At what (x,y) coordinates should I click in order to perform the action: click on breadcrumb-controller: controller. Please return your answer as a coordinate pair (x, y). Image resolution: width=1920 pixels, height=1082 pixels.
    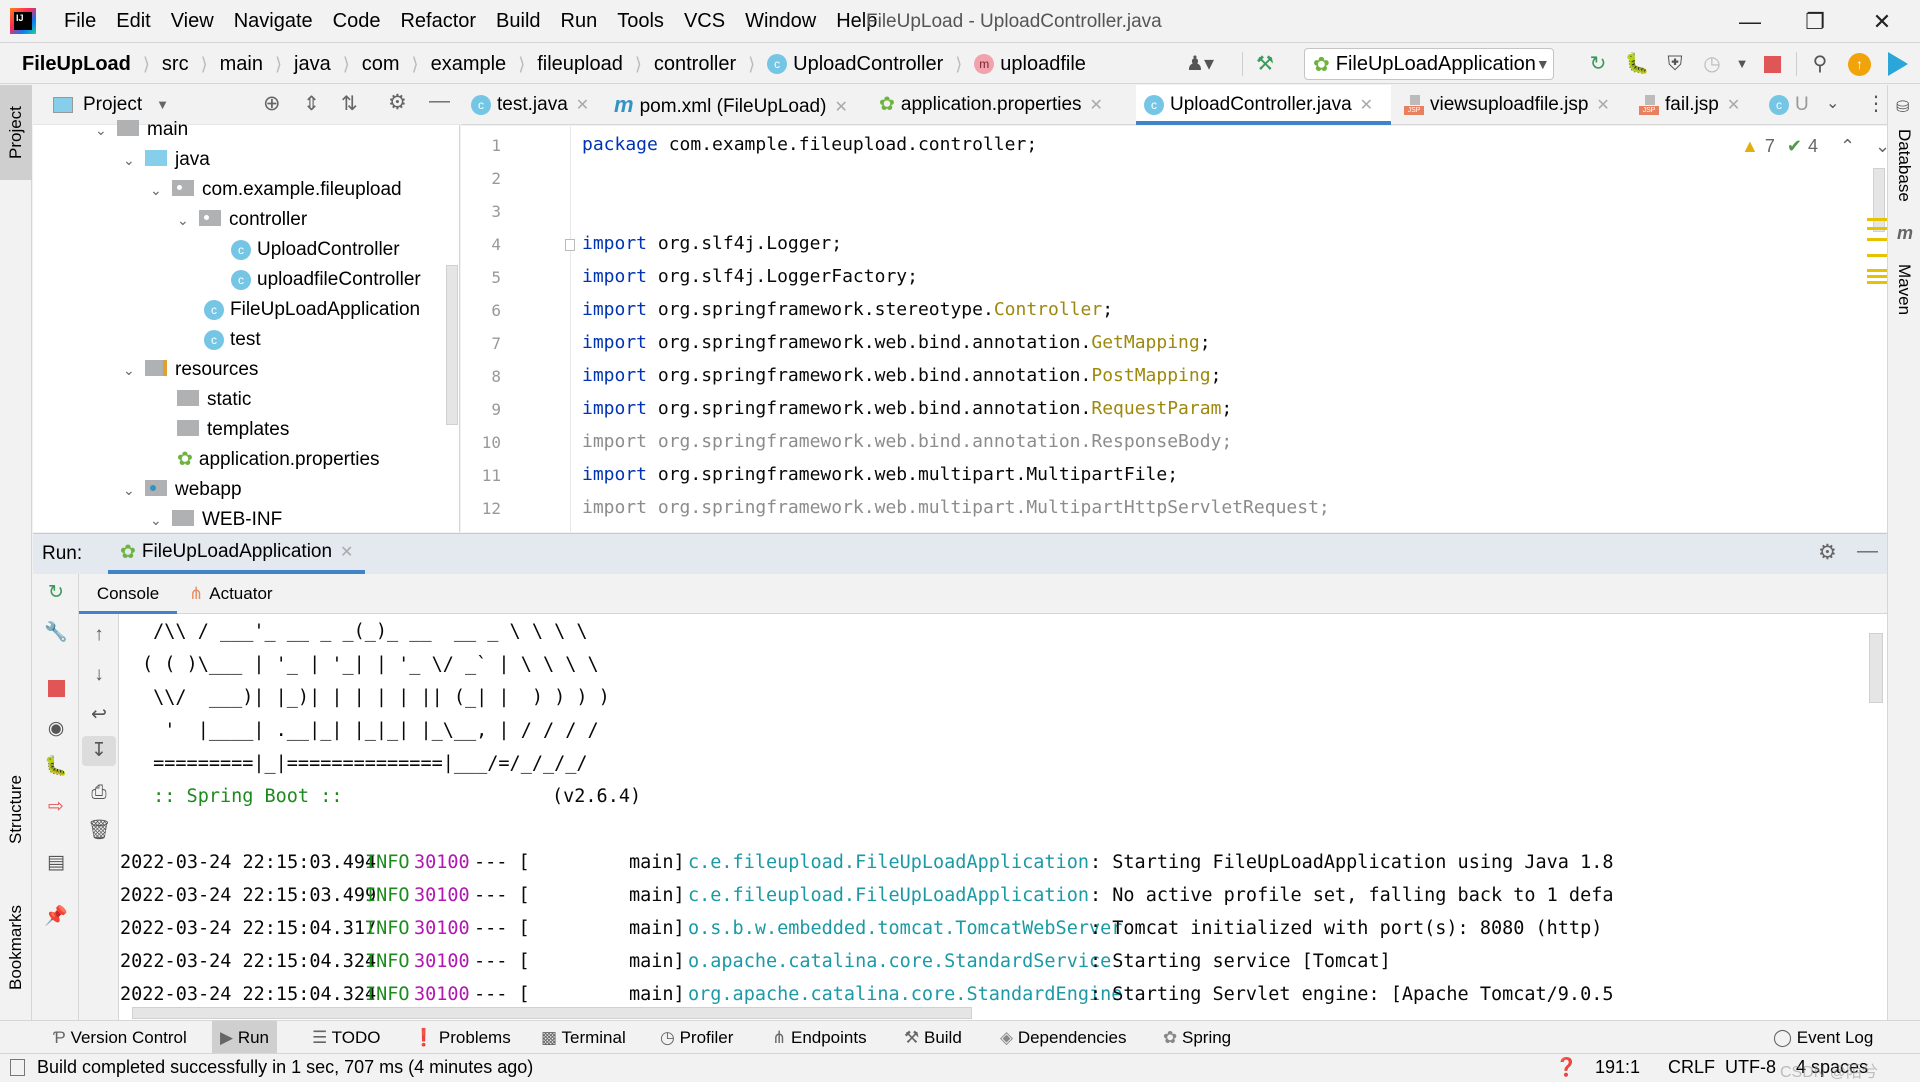
    Looking at the image, I should click on (695, 64).